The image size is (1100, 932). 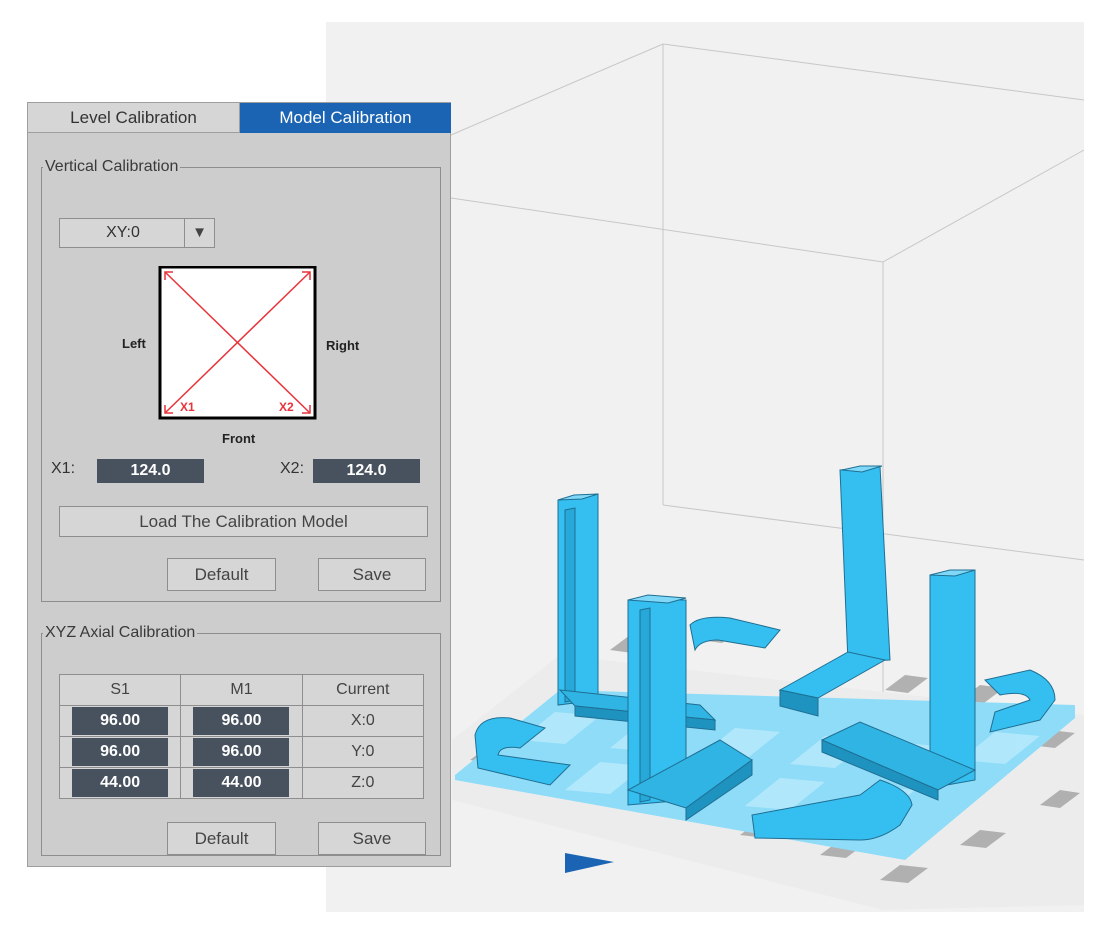 I want to click on xyz-calibration-legend: XYZ Axial Calibration, so click(x=120, y=632).